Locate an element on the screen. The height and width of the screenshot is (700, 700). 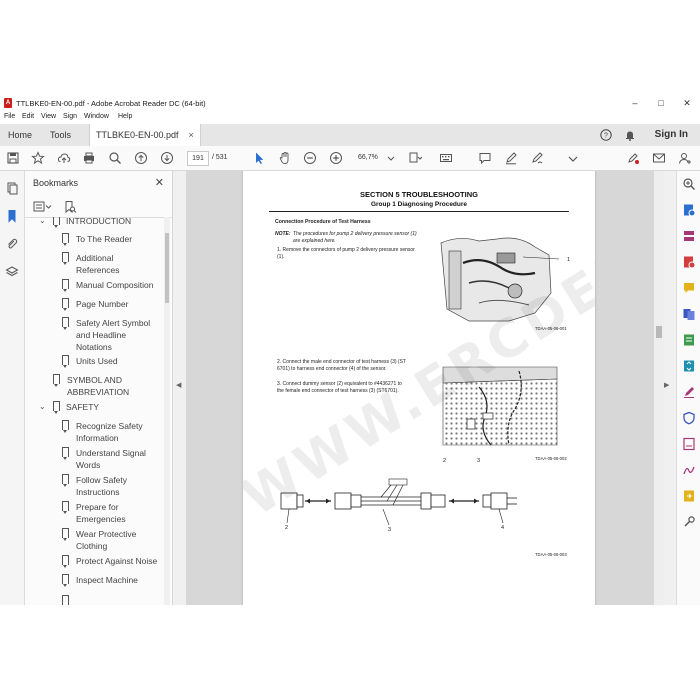
expand-right-panel-icon: ▶ is located at coordinates (666, 385).